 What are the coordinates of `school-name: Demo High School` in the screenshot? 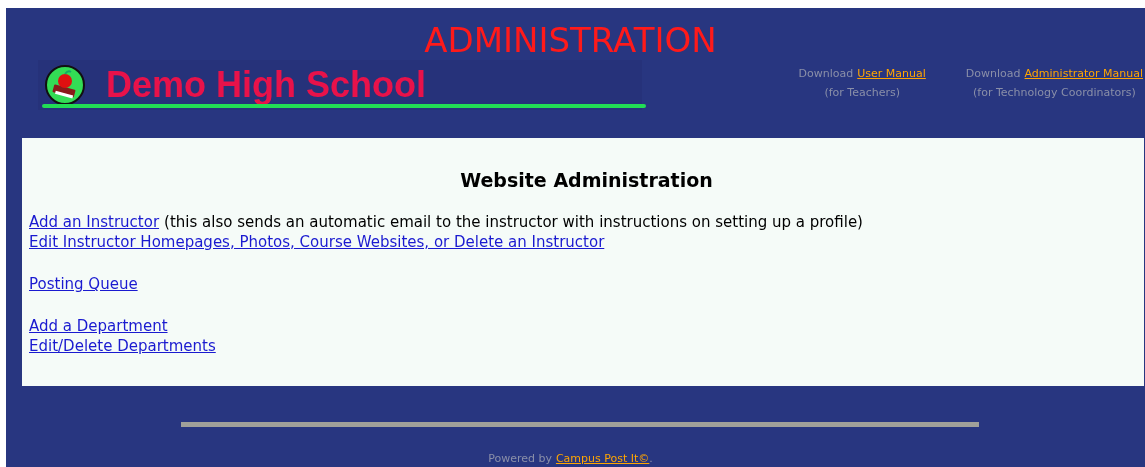 It's located at (266, 85).